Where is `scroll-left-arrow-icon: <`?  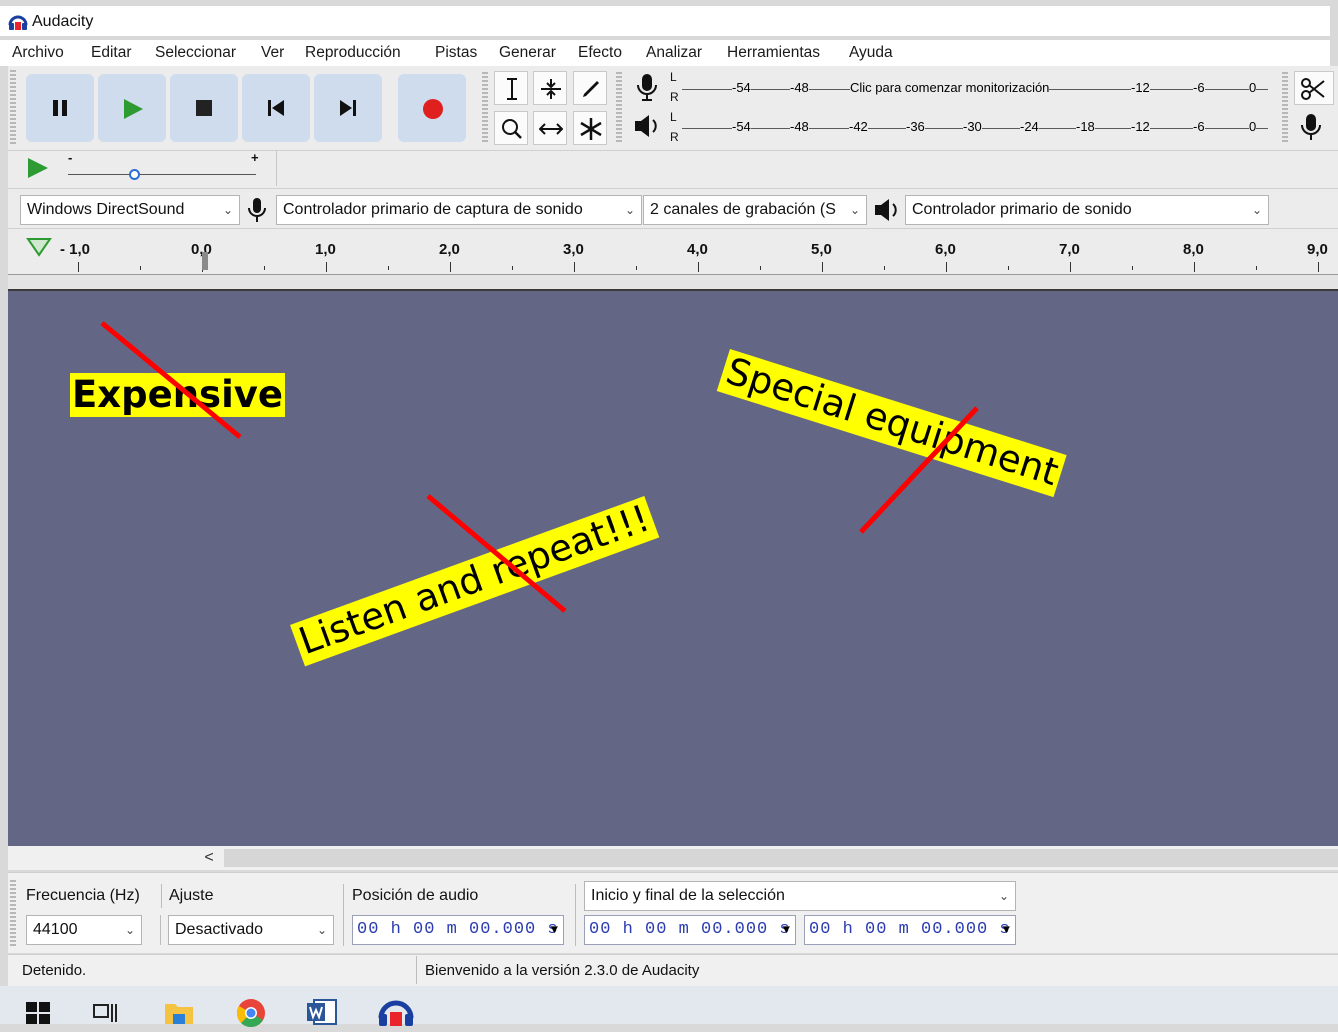 scroll-left-arrow-icon: < is located at coordinates (209, 858).